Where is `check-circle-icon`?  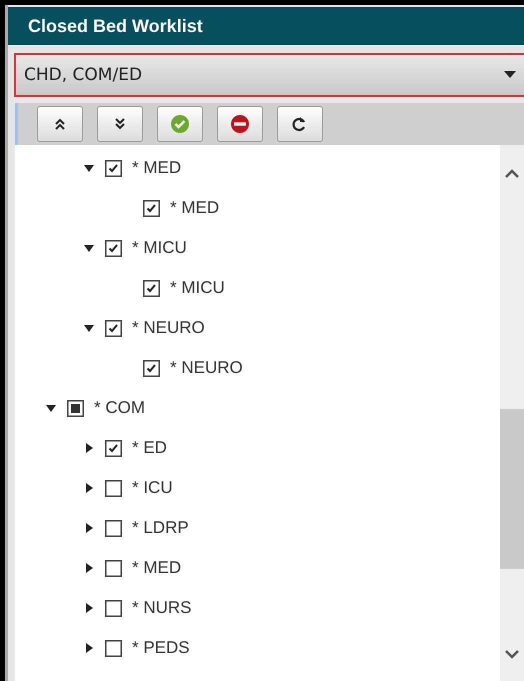 check-circle-icon is located at coordinates (180, 124).